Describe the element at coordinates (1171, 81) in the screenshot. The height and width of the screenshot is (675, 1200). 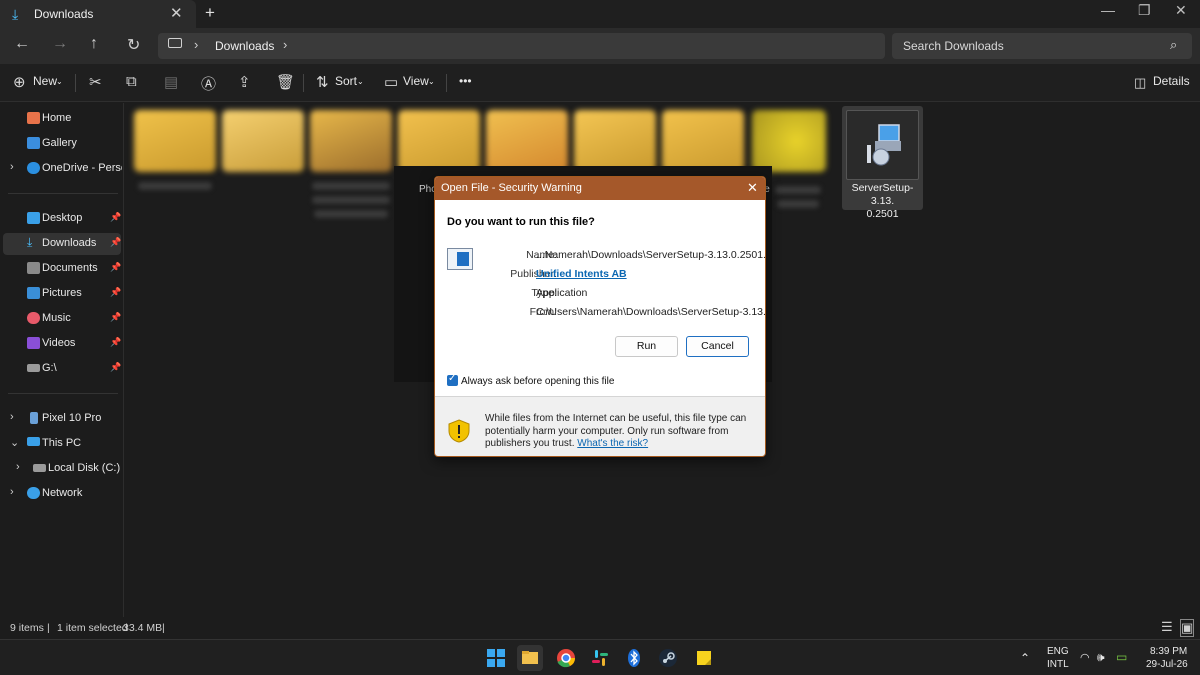
I see `details-button: Details` at that location.